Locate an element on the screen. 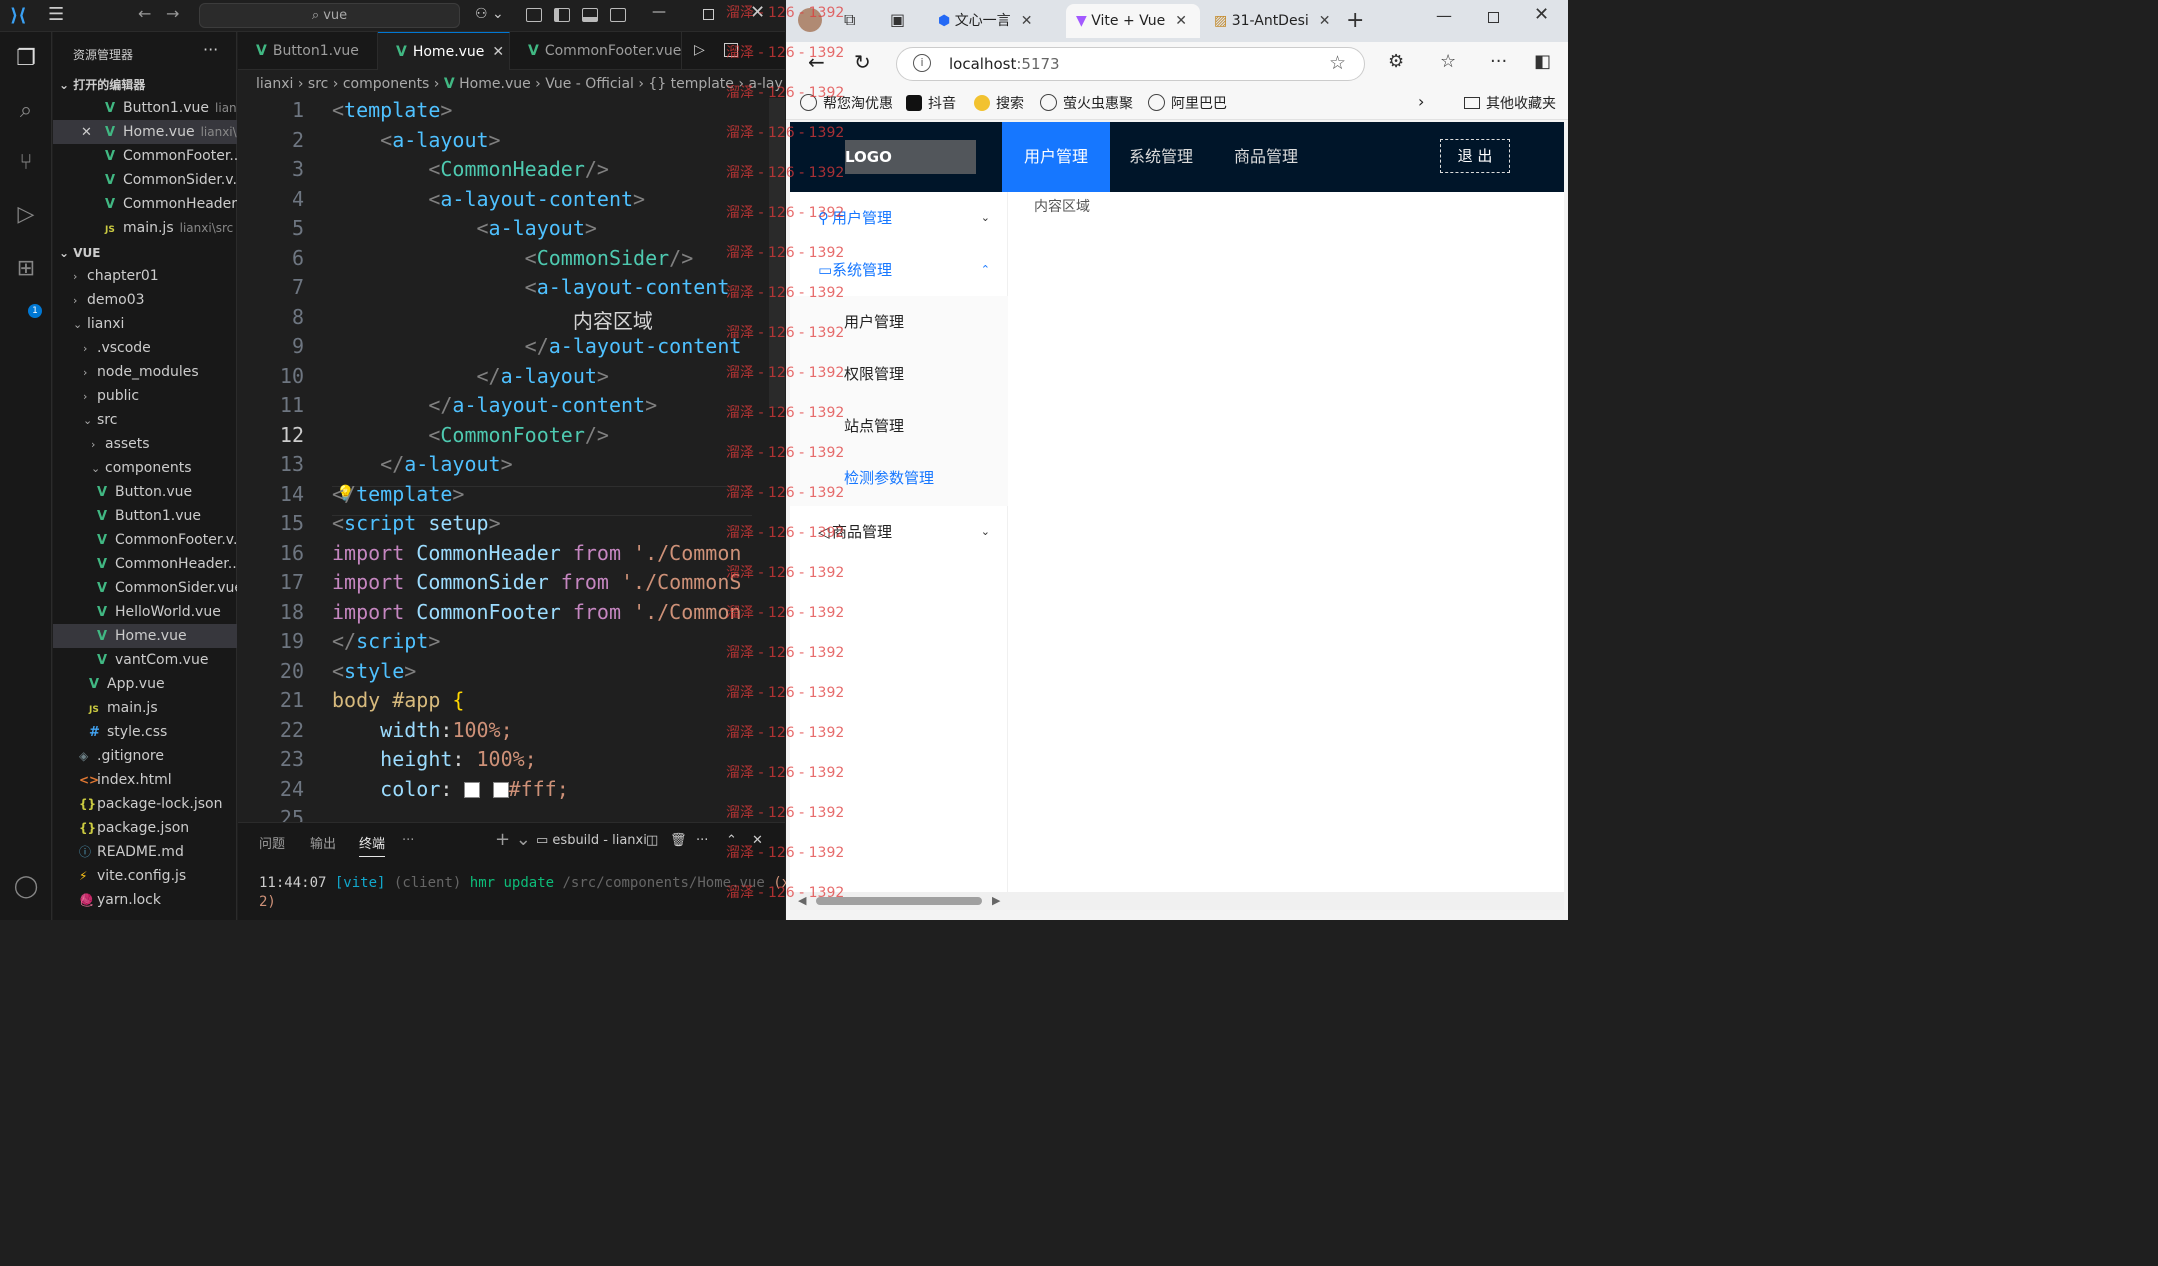 The height and width of the screenshot is (1266, 2158). other-favorites: 其他收藏夹 is located at coordinates (1510, 103).